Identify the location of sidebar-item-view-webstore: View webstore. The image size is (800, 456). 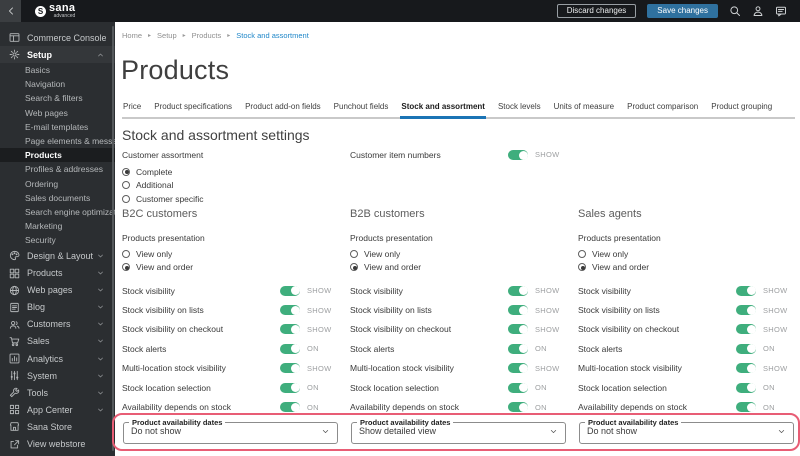
(57, 443).